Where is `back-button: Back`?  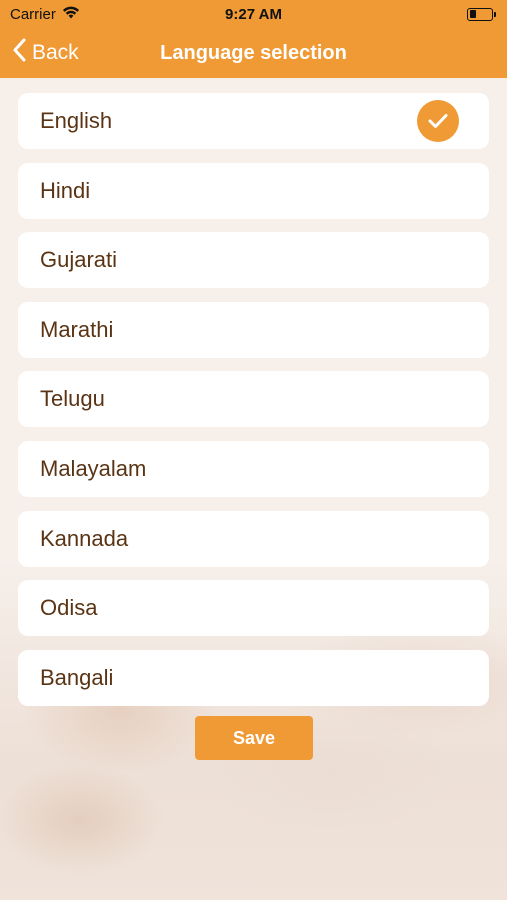 back-button: Back is located at coordinates (45, 53).